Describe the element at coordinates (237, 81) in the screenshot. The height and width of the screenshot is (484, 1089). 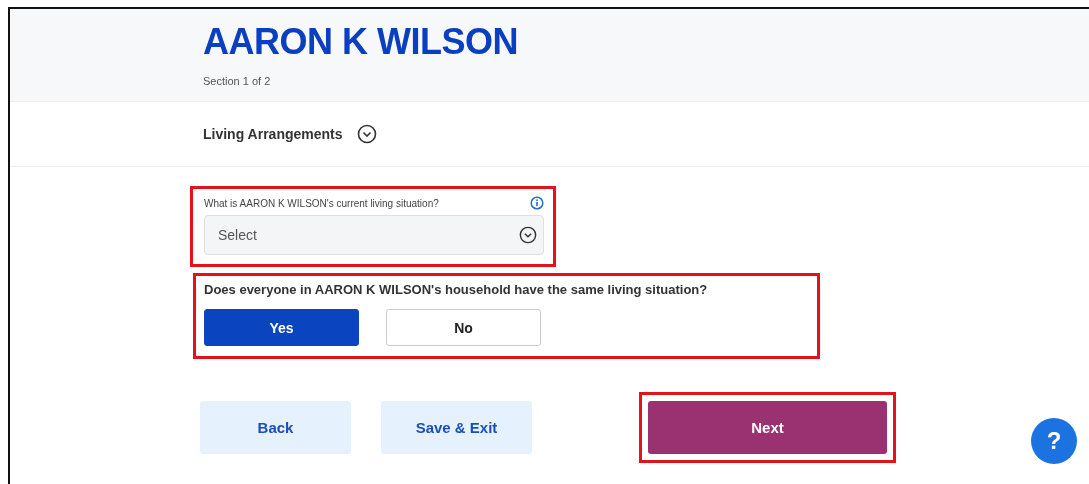
I see `section-caption: Section 1 of 2` at that location.